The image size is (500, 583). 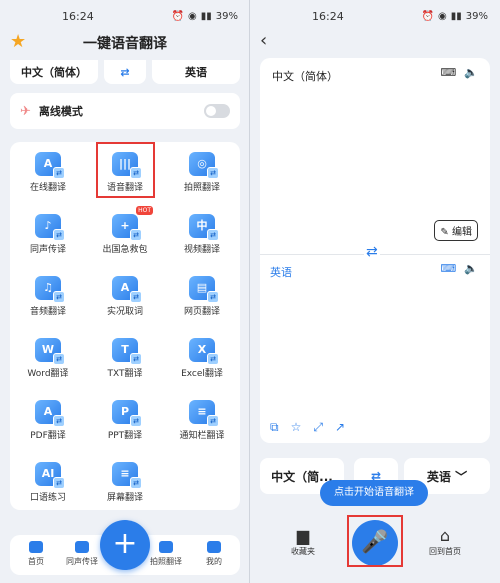 What do you see at coordinates (340, 427) in the screenshot?
I see `share-icon: ↗` at bounding box center [340, 427].